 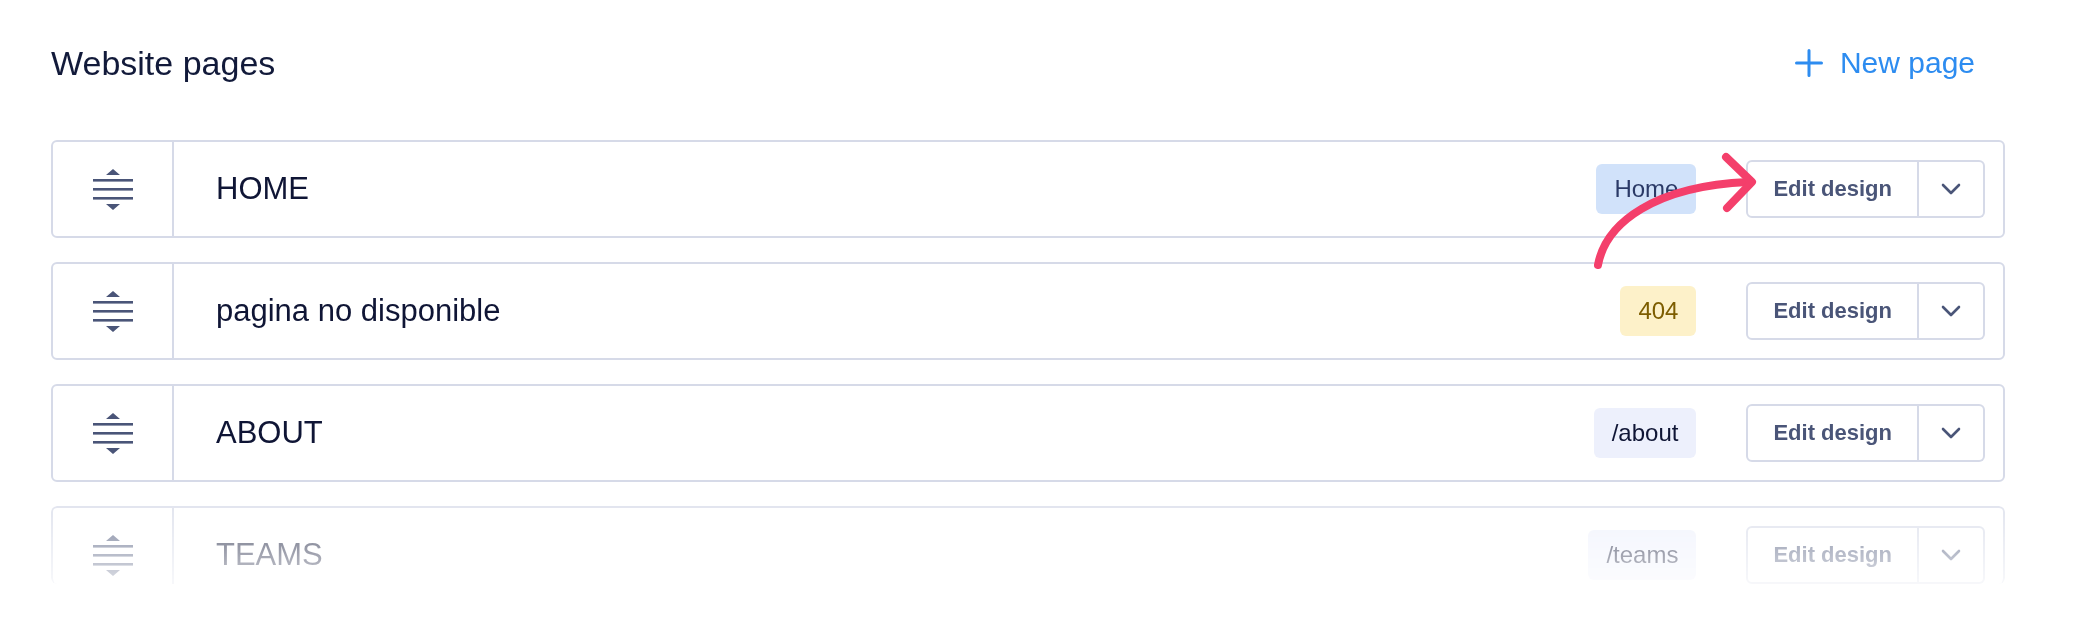 I want to click on page-title: Website pages, so click(x=163, y=63).